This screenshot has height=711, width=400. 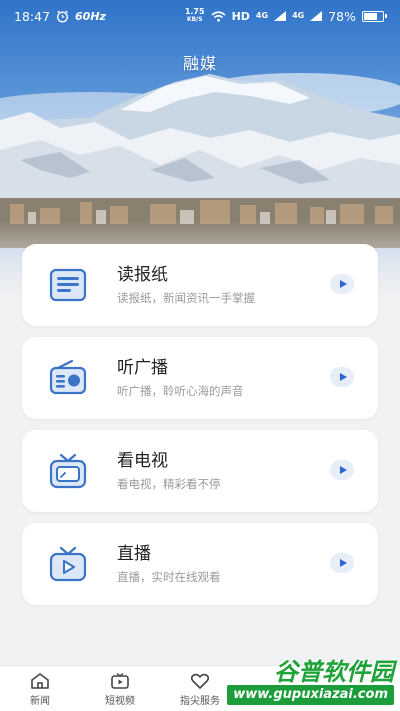 What do you see at coordinates (142, 275) in the screenshot?
I see `card-title: 读报纸` at bounding box center [142, 275].